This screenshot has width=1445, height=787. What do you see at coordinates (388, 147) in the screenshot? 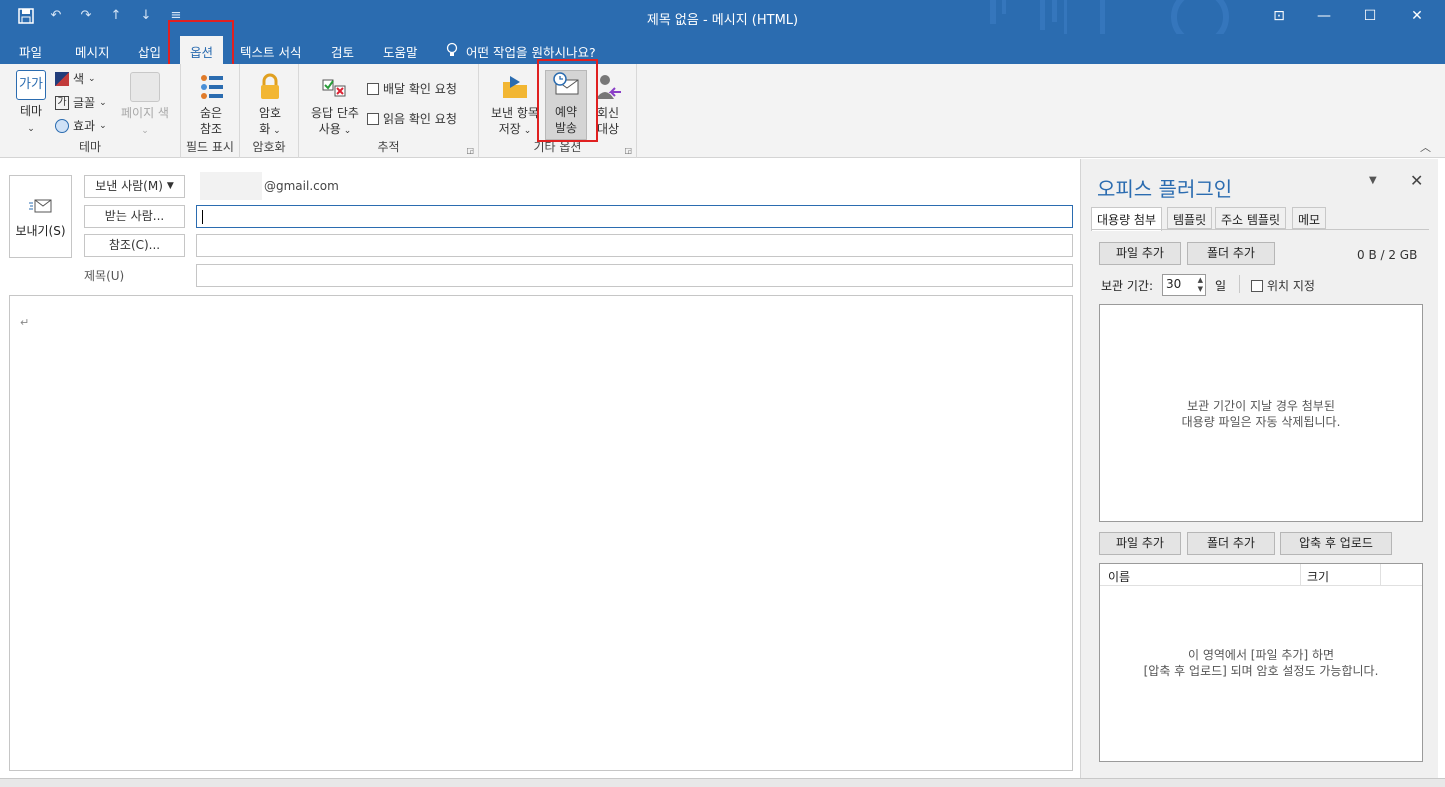
I see `group-label-tracking: 추적` at bounding box center [388, 147].